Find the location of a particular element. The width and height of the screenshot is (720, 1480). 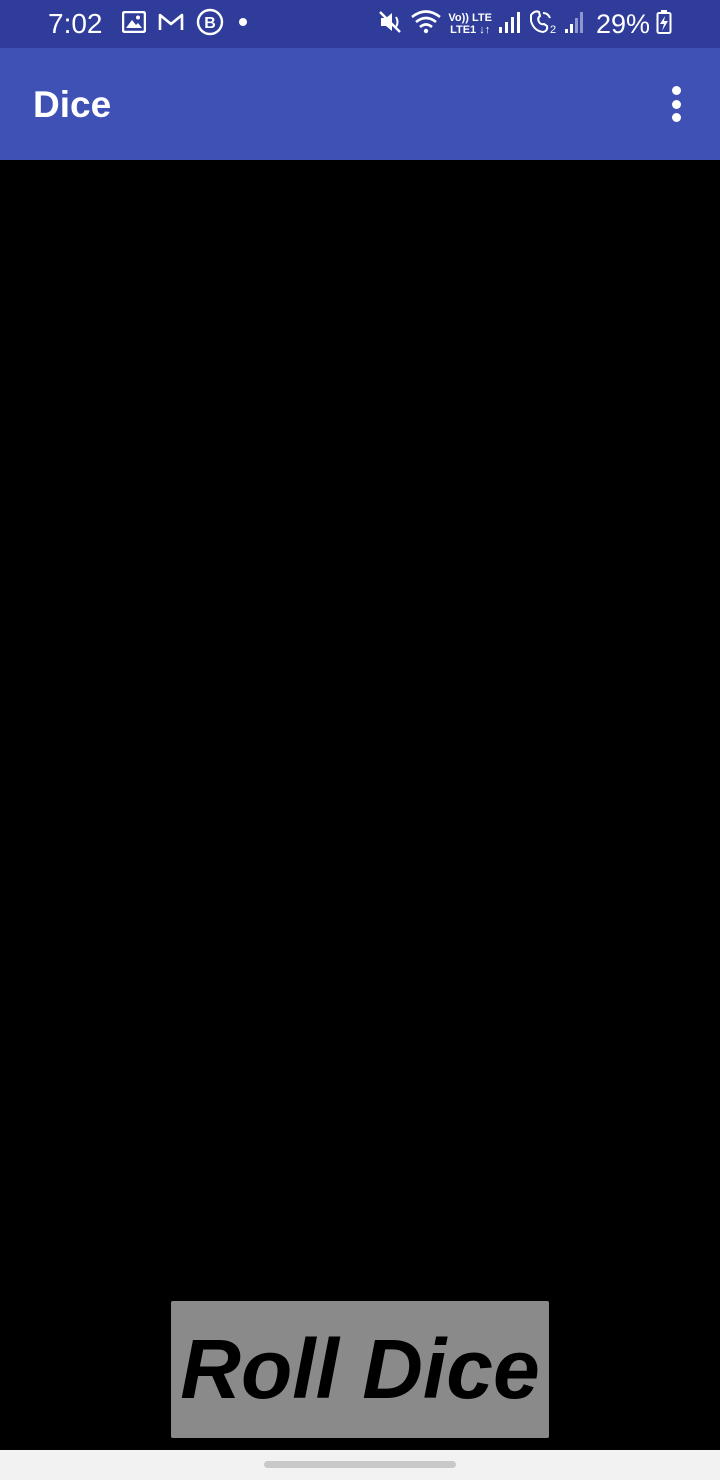

more-vert-icon is located at coordinates (676, 104).